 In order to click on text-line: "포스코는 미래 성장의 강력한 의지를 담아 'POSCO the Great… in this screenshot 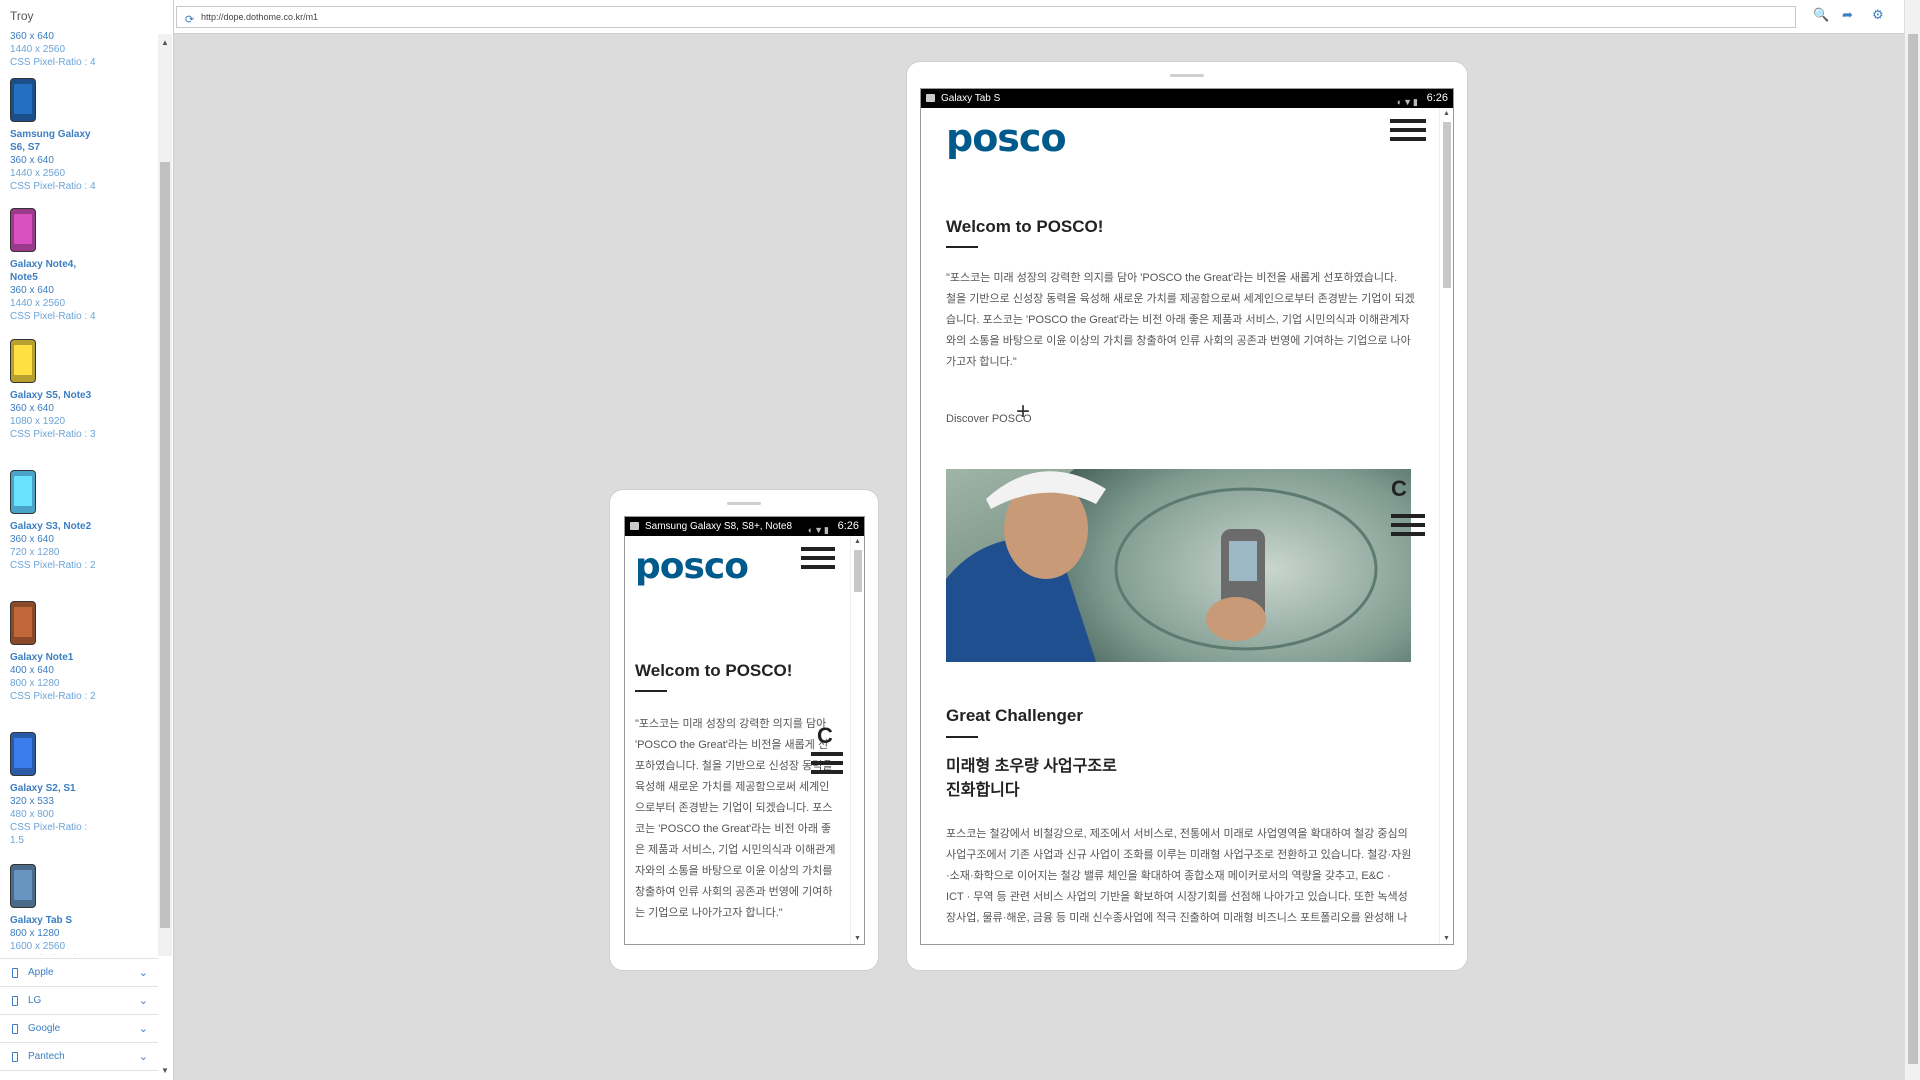, I will do `click(1172, 278)`.